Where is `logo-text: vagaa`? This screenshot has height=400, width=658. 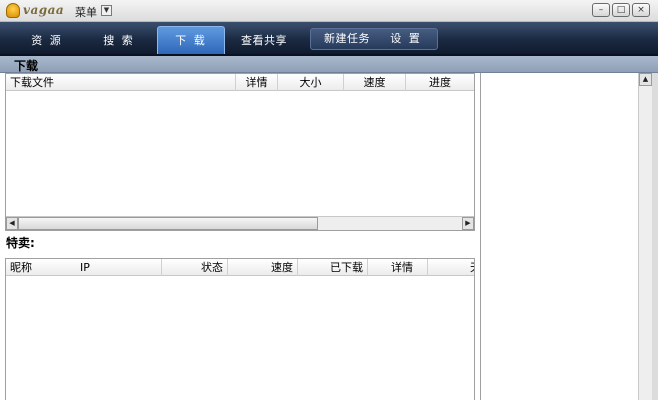
logo-text: vagaa is located at coordinates (44, 10).